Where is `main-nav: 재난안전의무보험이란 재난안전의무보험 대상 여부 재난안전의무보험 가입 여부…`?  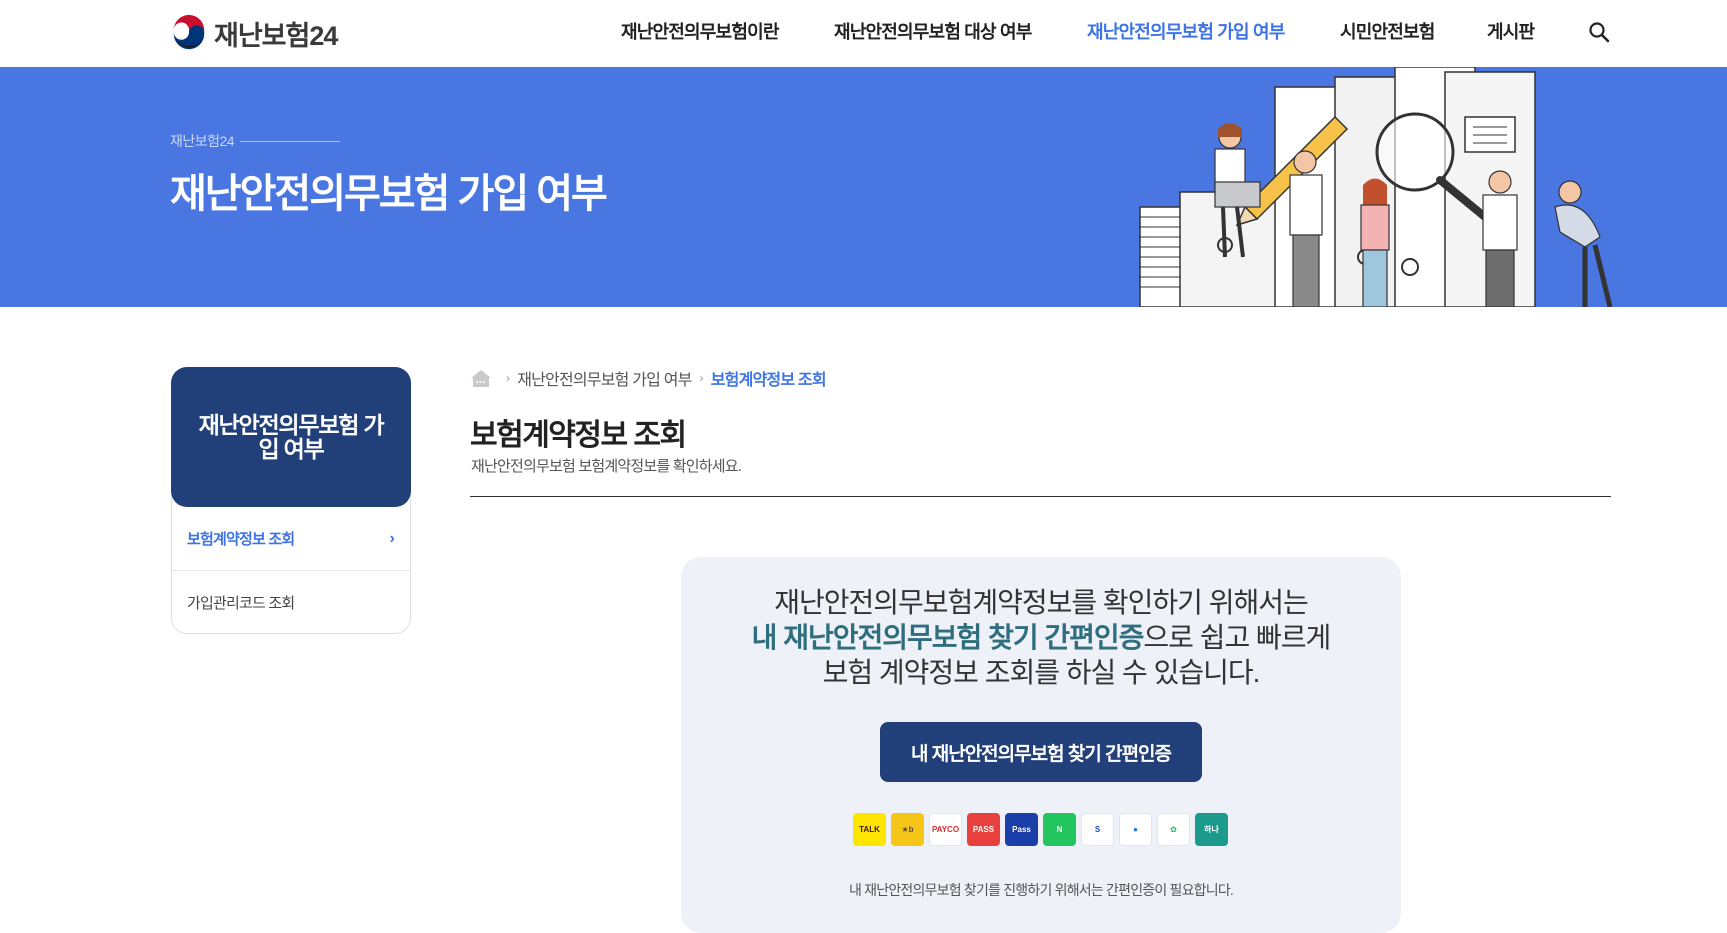 main-nav: 재난안전의무보험이란 재난안전의무보험 대상 여부 재난안전의무보험 가입 여부… is located at coordinates (863, 33).